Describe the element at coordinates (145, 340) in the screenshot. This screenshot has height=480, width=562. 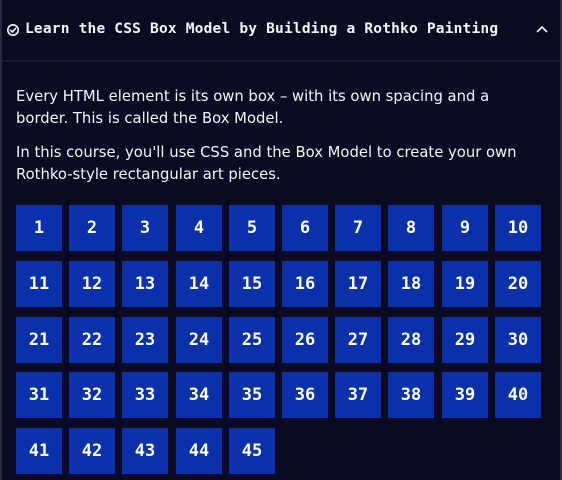
I see `step-button-23: 23` at that location.